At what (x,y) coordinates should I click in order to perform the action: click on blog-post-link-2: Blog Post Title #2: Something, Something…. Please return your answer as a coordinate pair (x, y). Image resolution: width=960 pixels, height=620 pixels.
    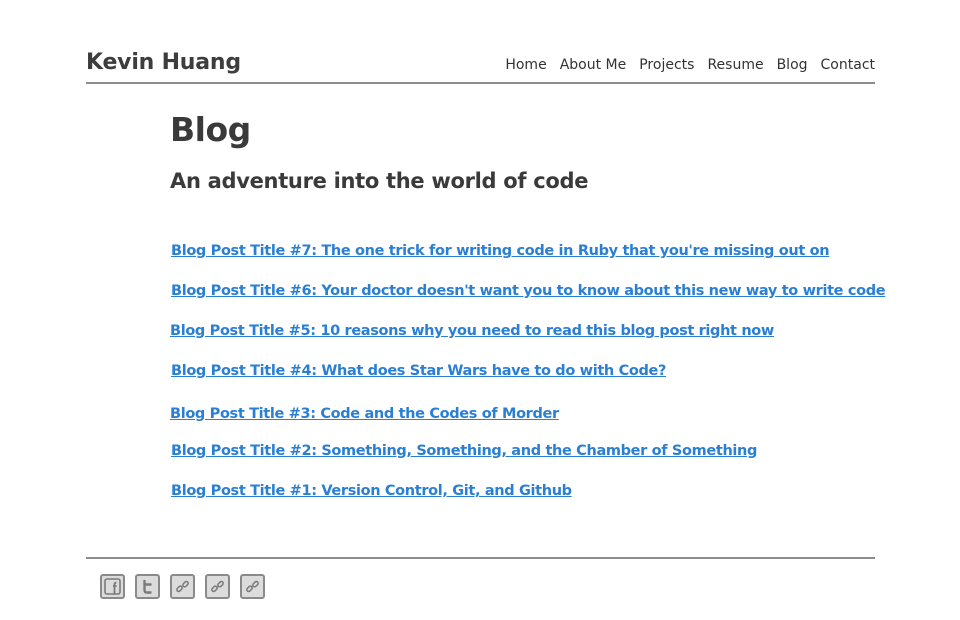
    Looking at the image, I should click on (464, 451).